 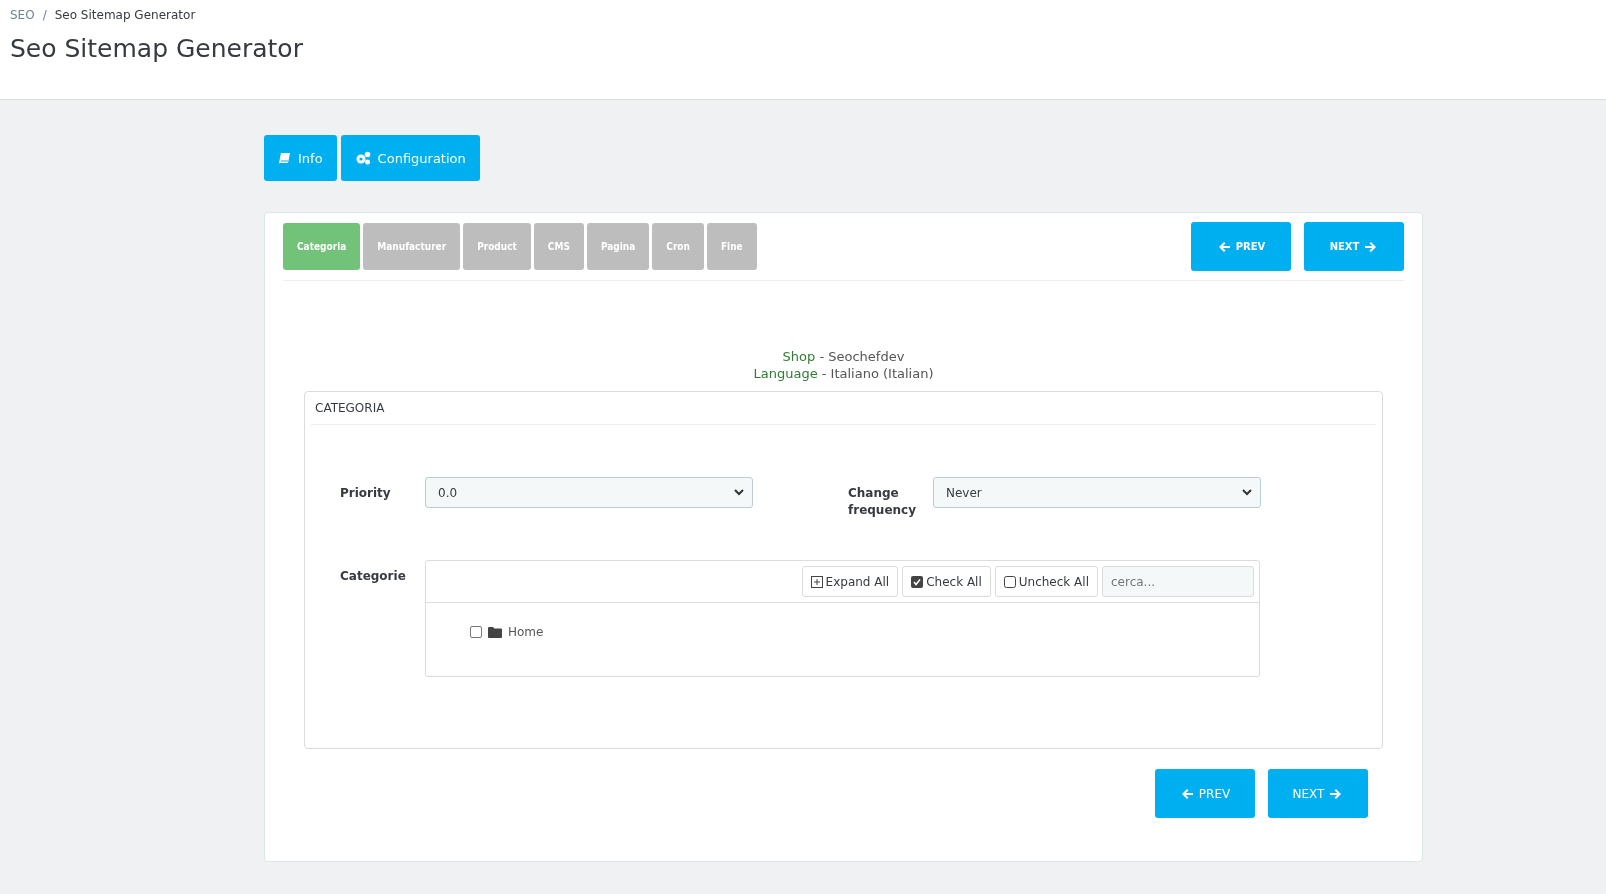 I want to click on plus-square-icon, so click(x=816, y=581).